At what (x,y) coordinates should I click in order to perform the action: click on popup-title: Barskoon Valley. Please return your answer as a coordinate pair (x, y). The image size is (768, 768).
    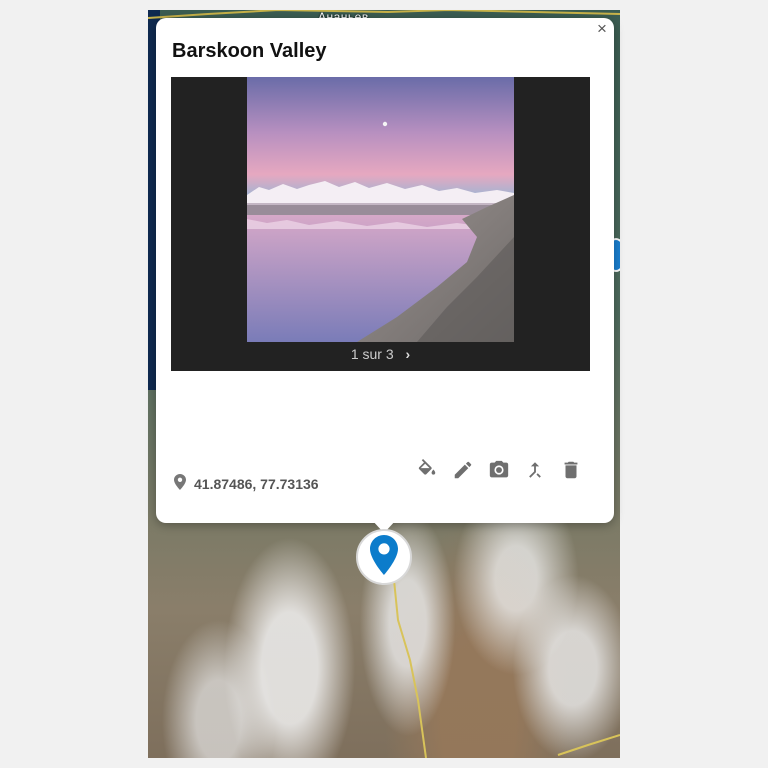
    Looking at the image, I should click on (249, 51).